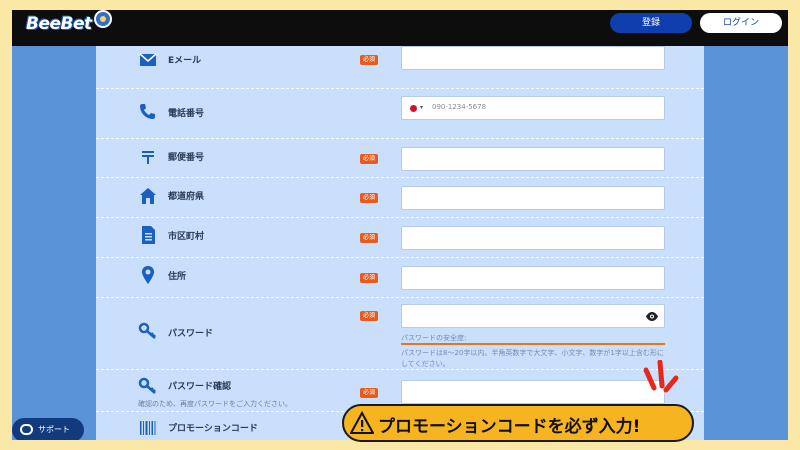 The height and width of the screenshot is (450, 800). What do you see at coordinates (413, 108) in the screenshot?
I see `japan-flag-icon` at bounding box center [413, 108].